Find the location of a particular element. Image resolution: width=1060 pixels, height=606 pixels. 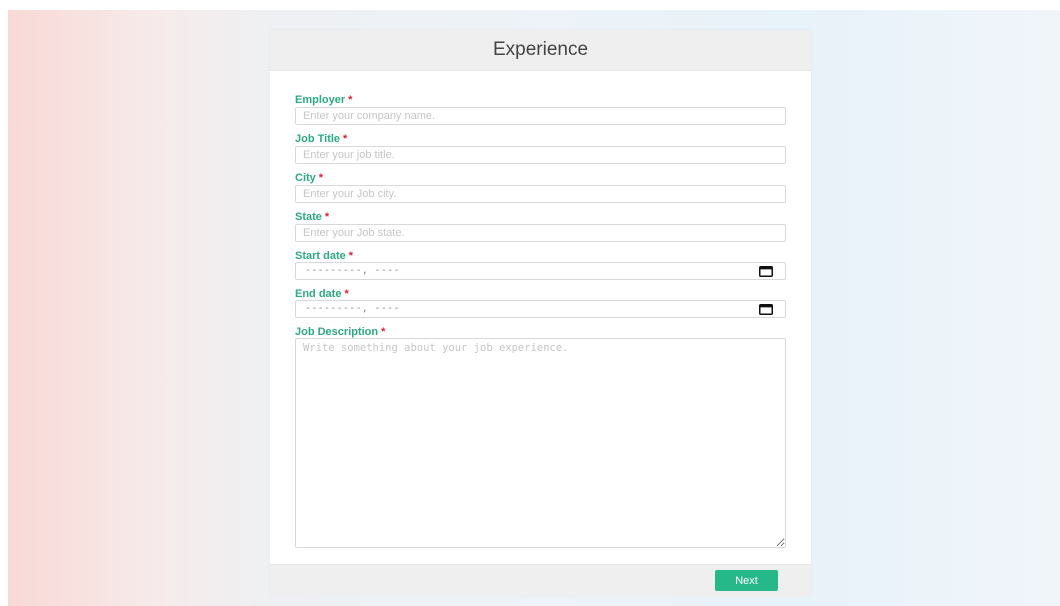

employer-field-group: Employer * is located at coordinates (540, 113).